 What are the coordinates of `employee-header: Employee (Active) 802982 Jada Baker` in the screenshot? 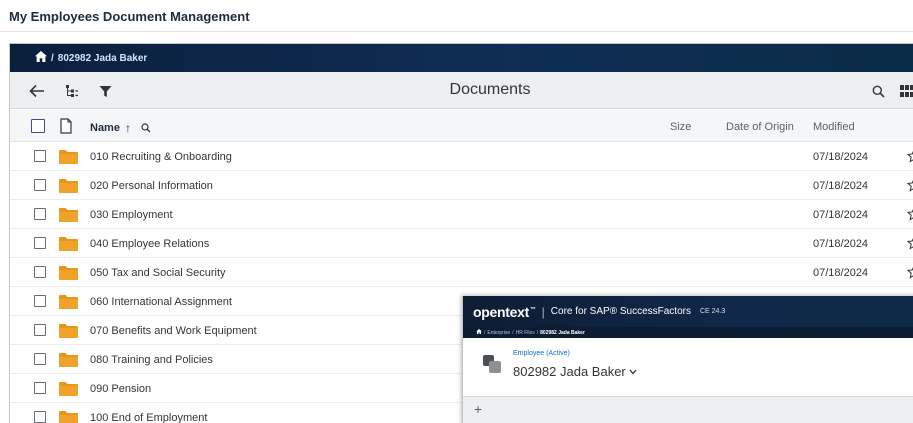 It's located at (688, 367).